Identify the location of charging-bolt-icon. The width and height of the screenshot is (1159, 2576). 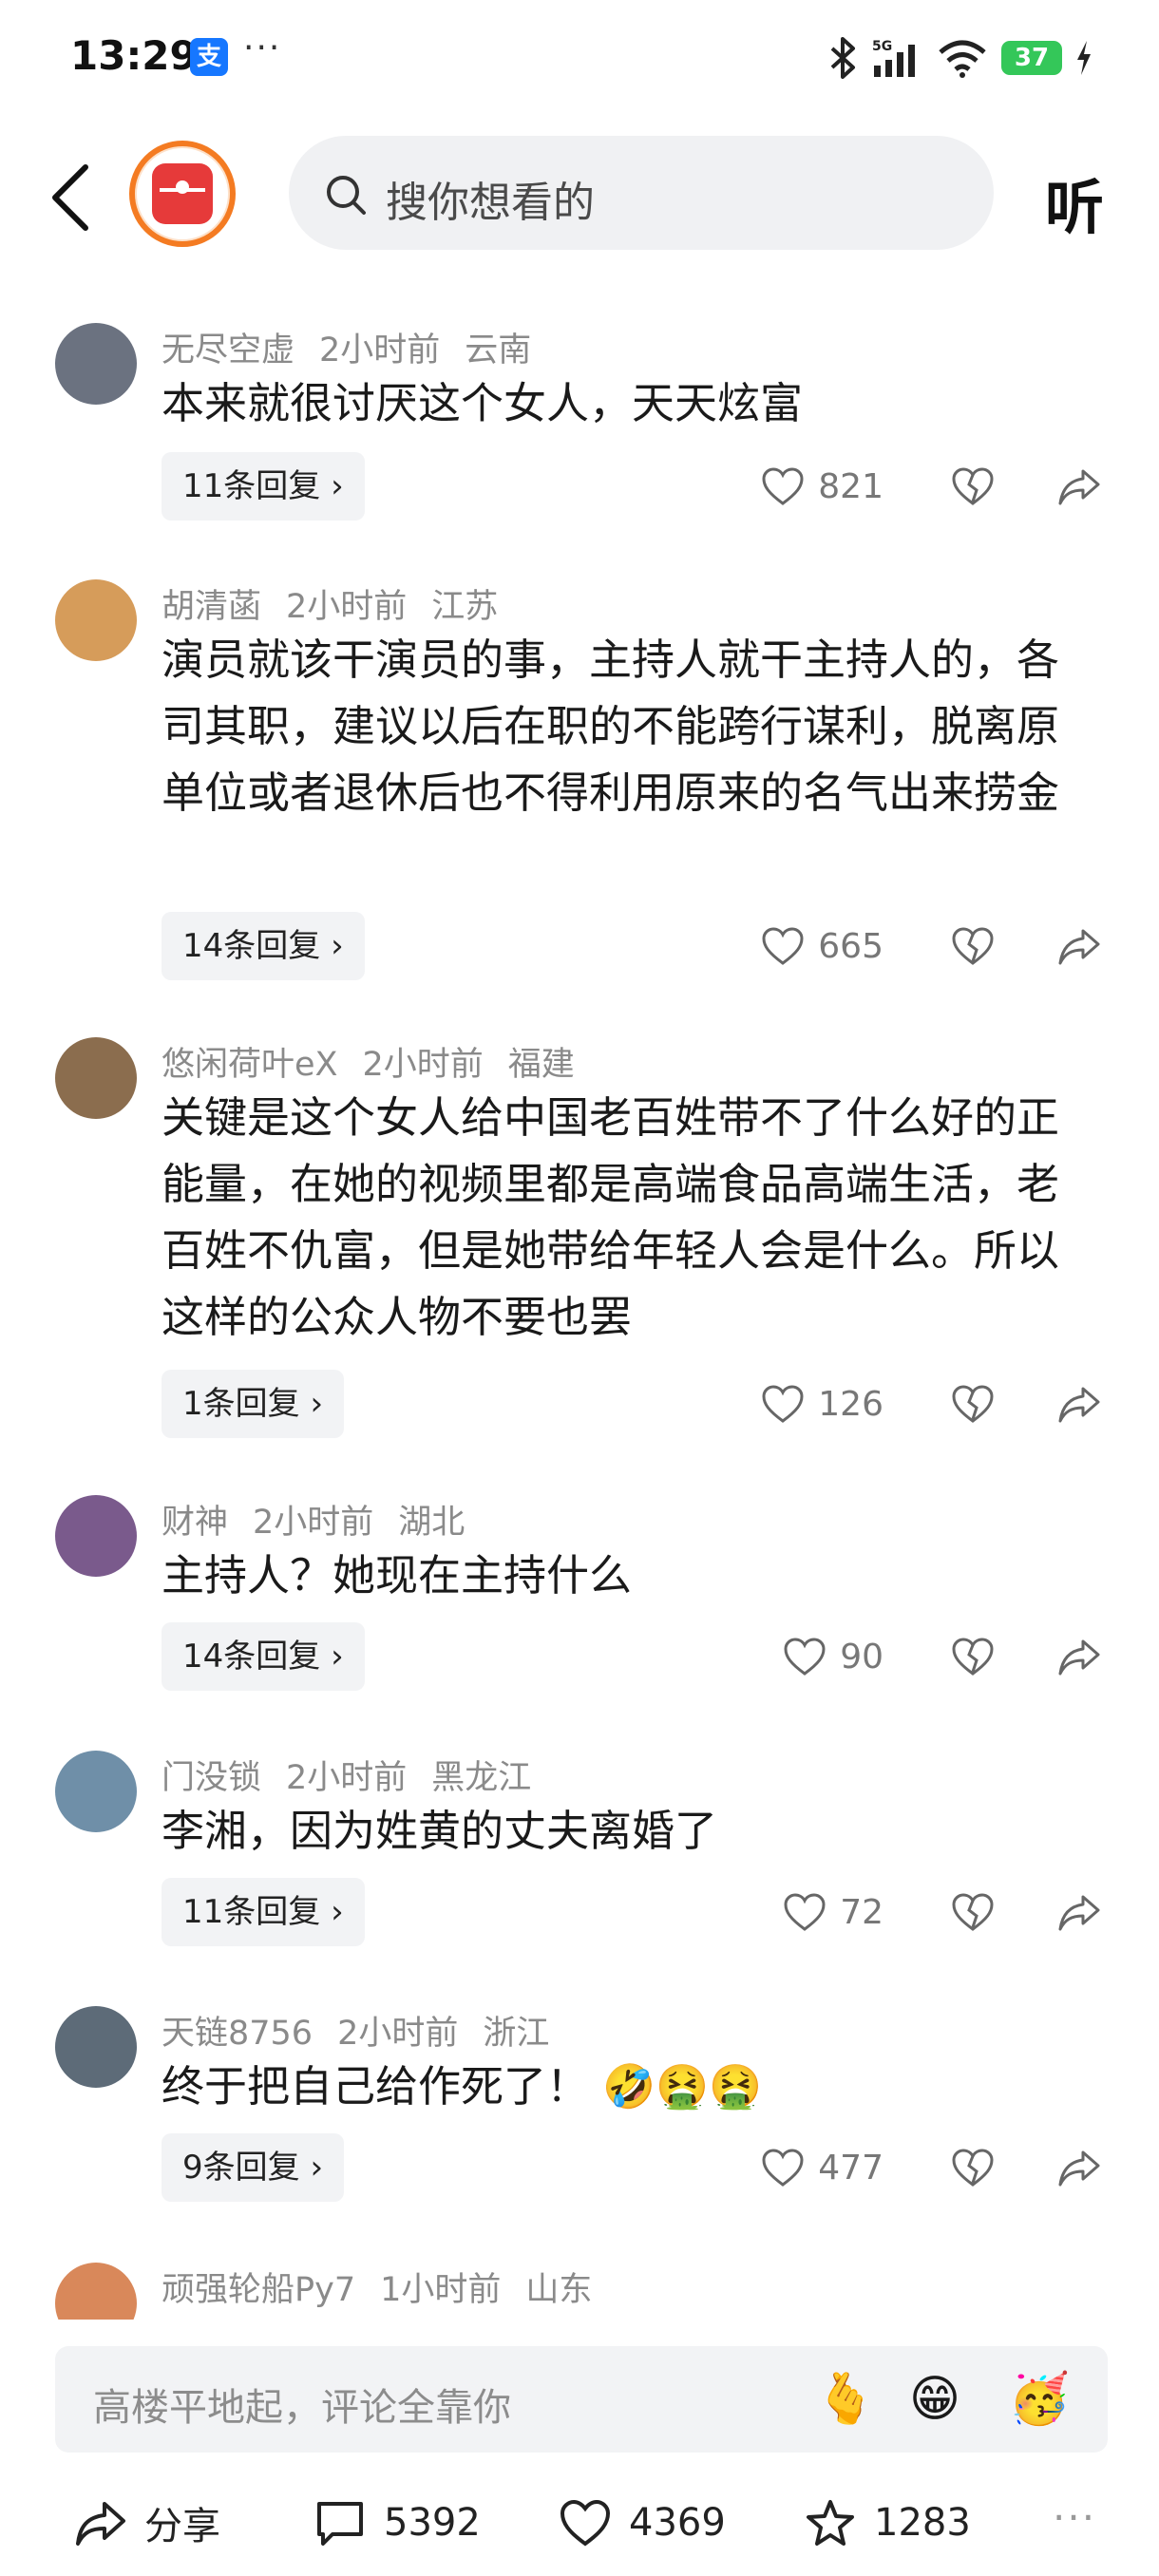
(1083, 58).